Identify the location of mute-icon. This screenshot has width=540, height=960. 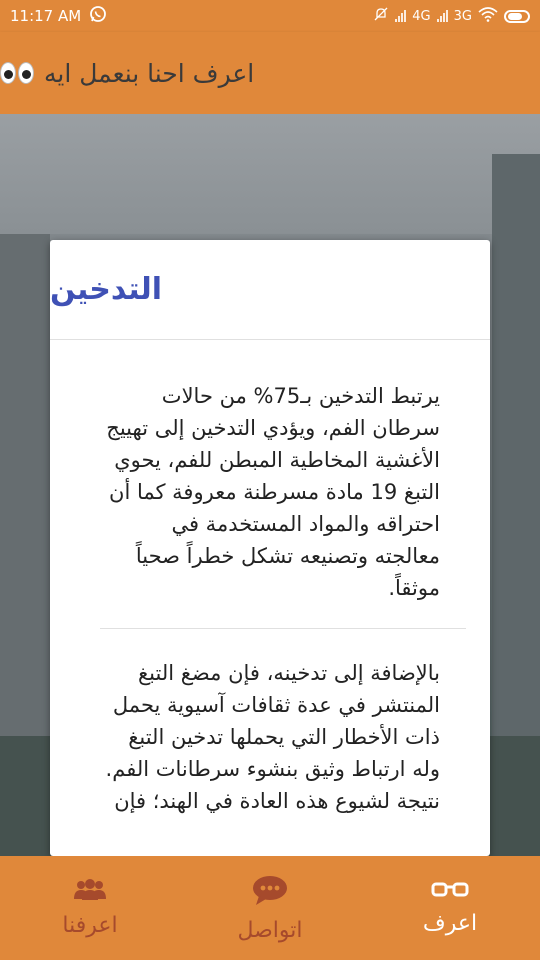
(381, 16).